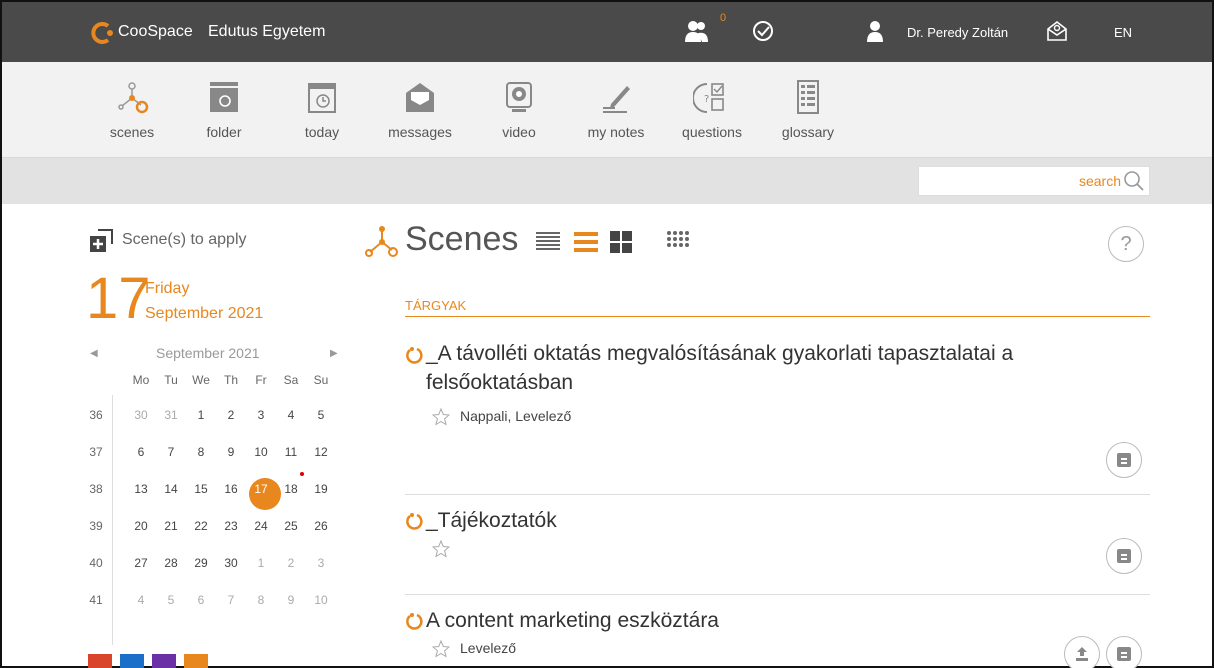 The height and width of the screenshot is (668, 1214). Describe the element at coordinates (261, 489) in the screenshot. I see `calendar-day: 17` at that location.